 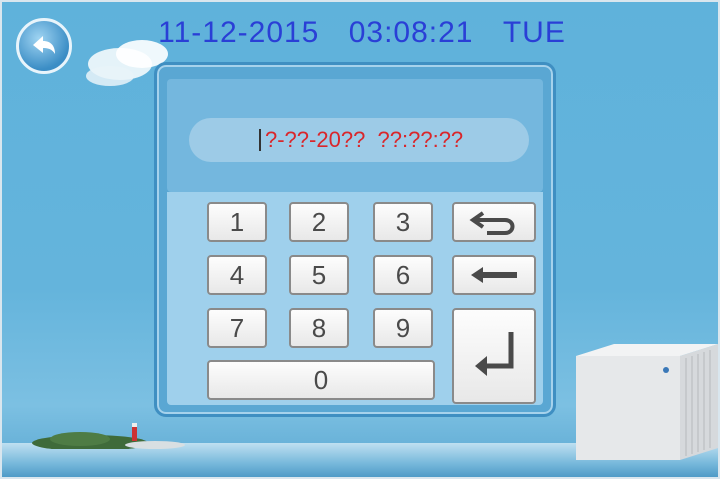 I want to click on backspace-button, so click(x=494, y=275).